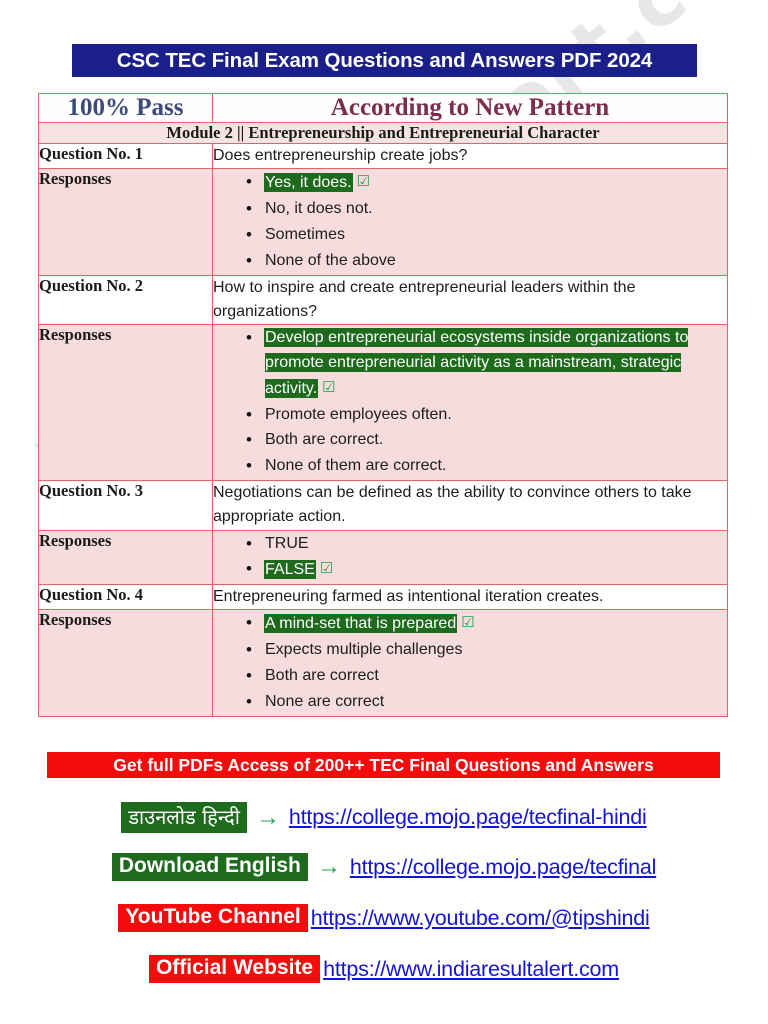 The image size is (768, 1024). I want to click on answer-option-text: None of them are correct., so click(356, 466).